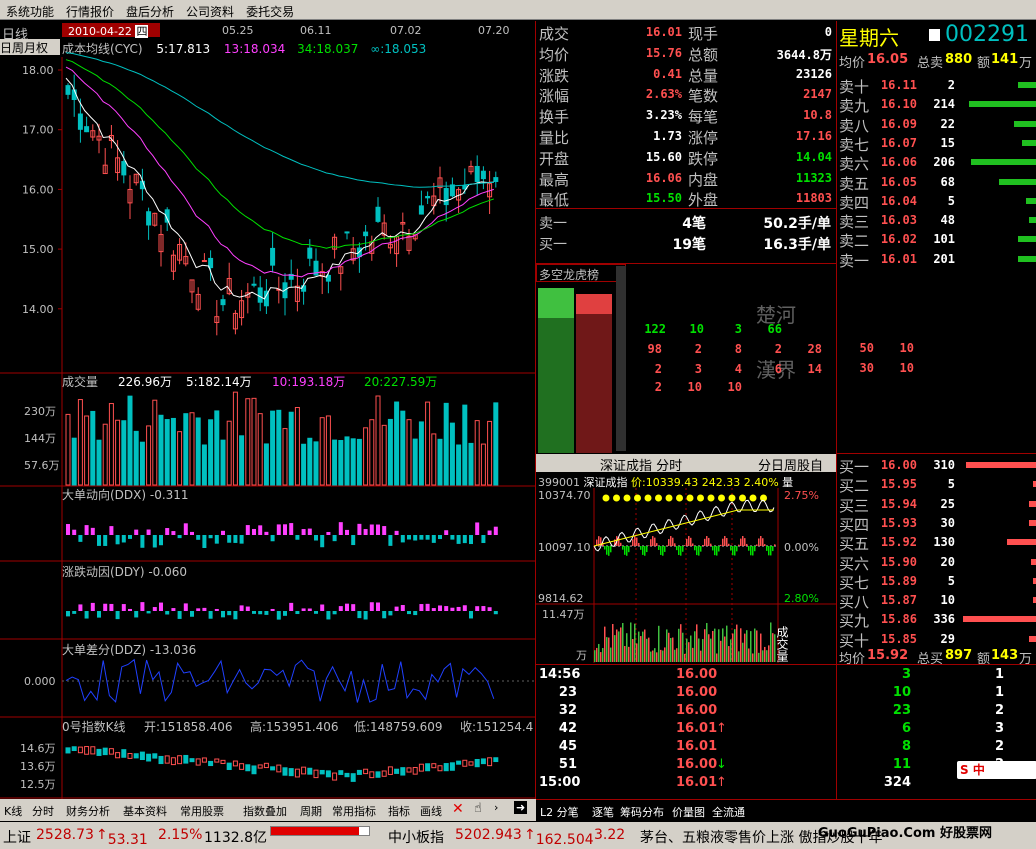 The image size is (1036, 849). What do you see at coordinates (145, 811) in the screenshot?
I see `tool-basic: 基本资料` at bounding box center [145, 811].